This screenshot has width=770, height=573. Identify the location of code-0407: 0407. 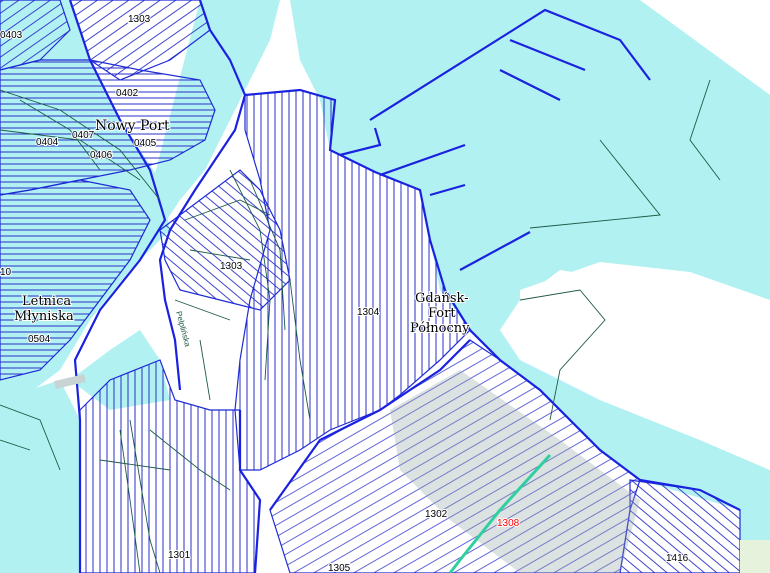
(83, 135).